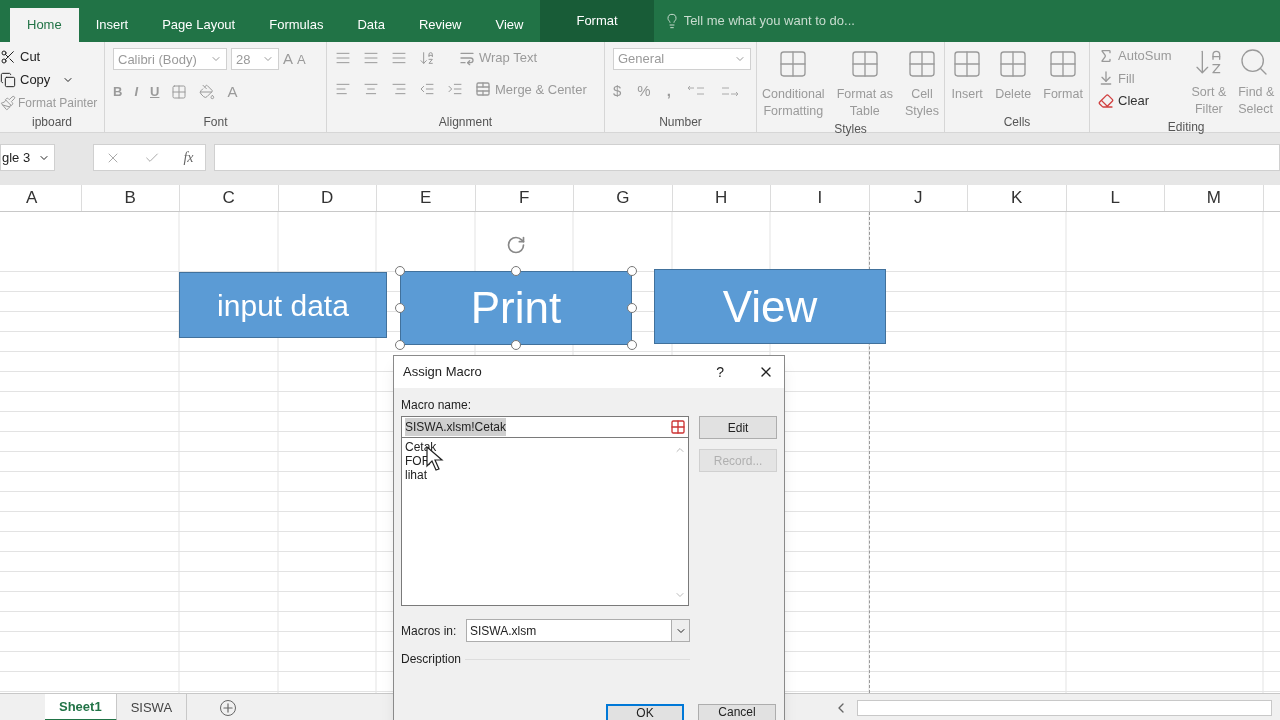 The width and height of the screenshot is (1280, 720). What do you see at coordinates (1186, 127) in the screenshot?
I see `group-label: Editing` at bounding box center [1186, 127].